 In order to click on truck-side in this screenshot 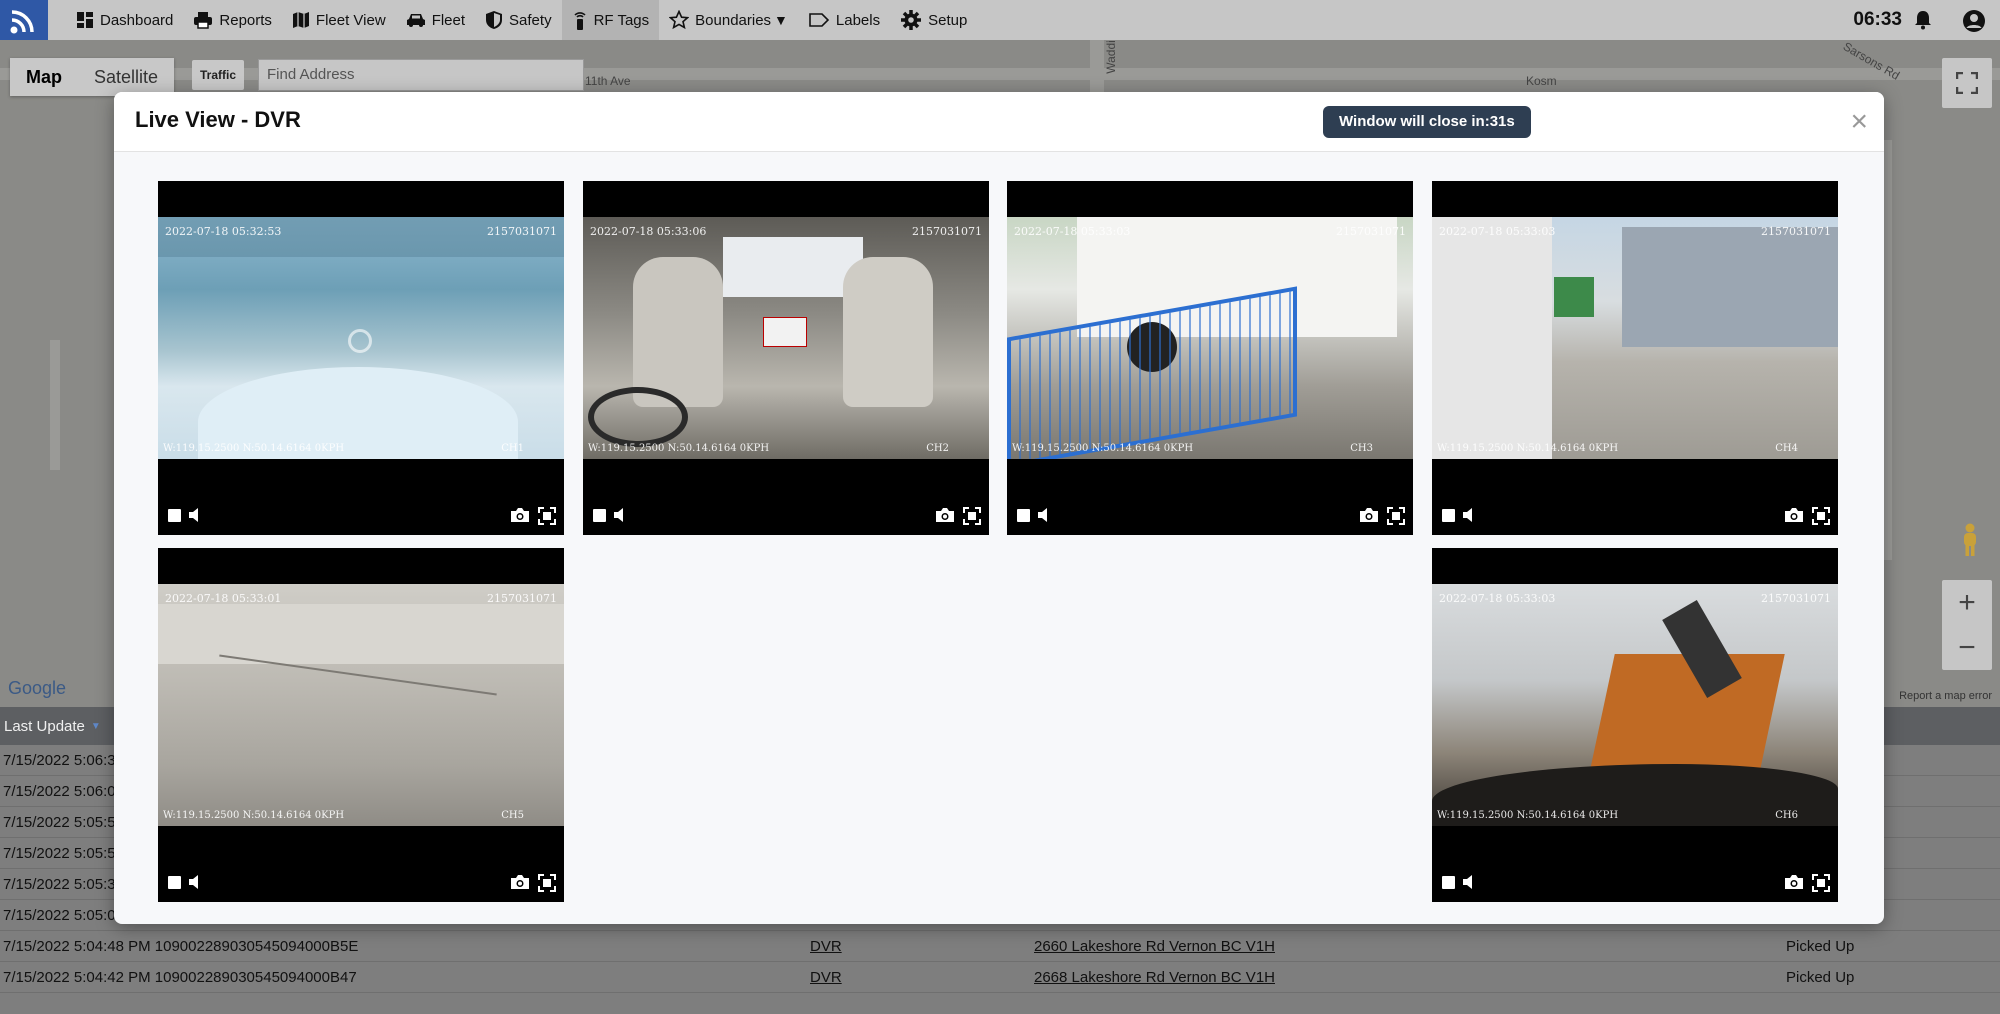, I will do `click(1492, 338)`.